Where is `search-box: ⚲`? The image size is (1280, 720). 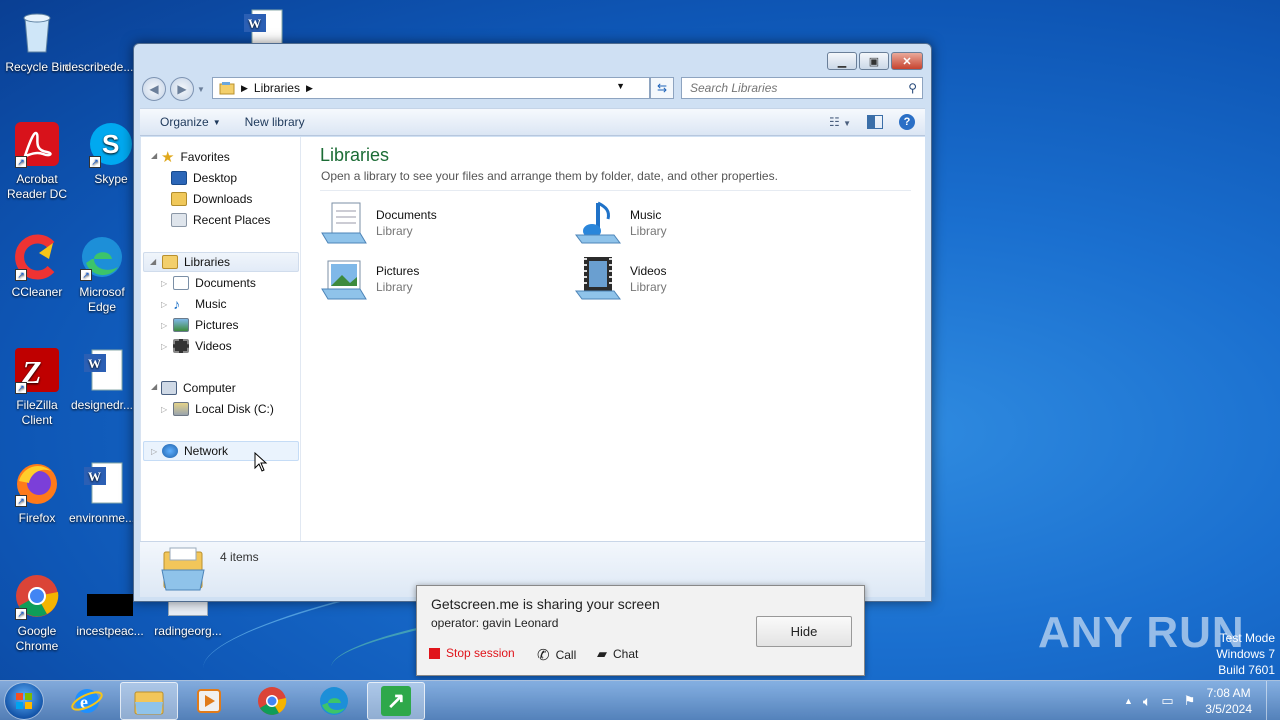 search-box: ⚲ is located at coordinates (802, 88).